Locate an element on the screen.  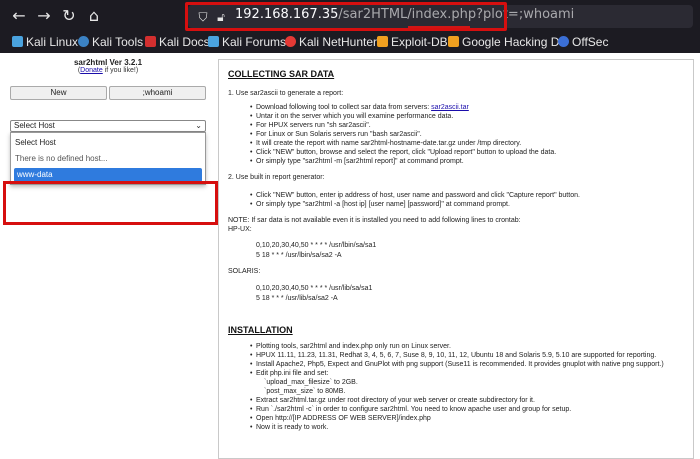
reload-icon: ↻ is located at coordinates (69, 16).